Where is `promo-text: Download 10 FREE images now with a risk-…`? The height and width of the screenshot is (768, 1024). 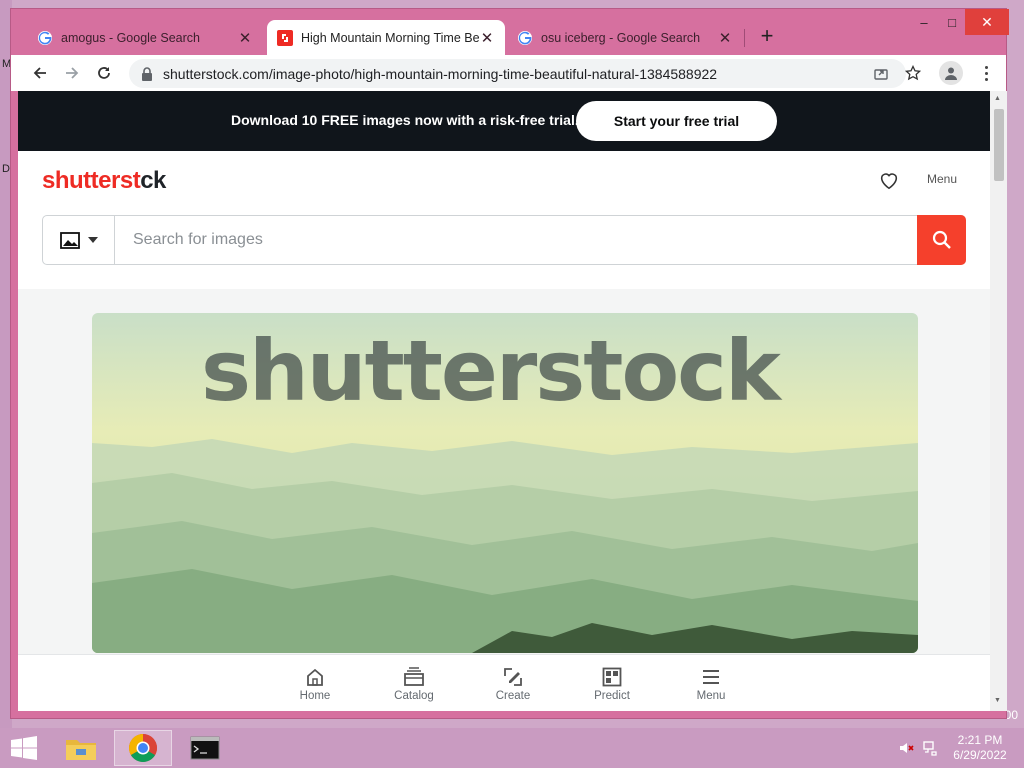
promo-text: Download 10 FREE images now with a risk-… is located at coordinates (405, 120).